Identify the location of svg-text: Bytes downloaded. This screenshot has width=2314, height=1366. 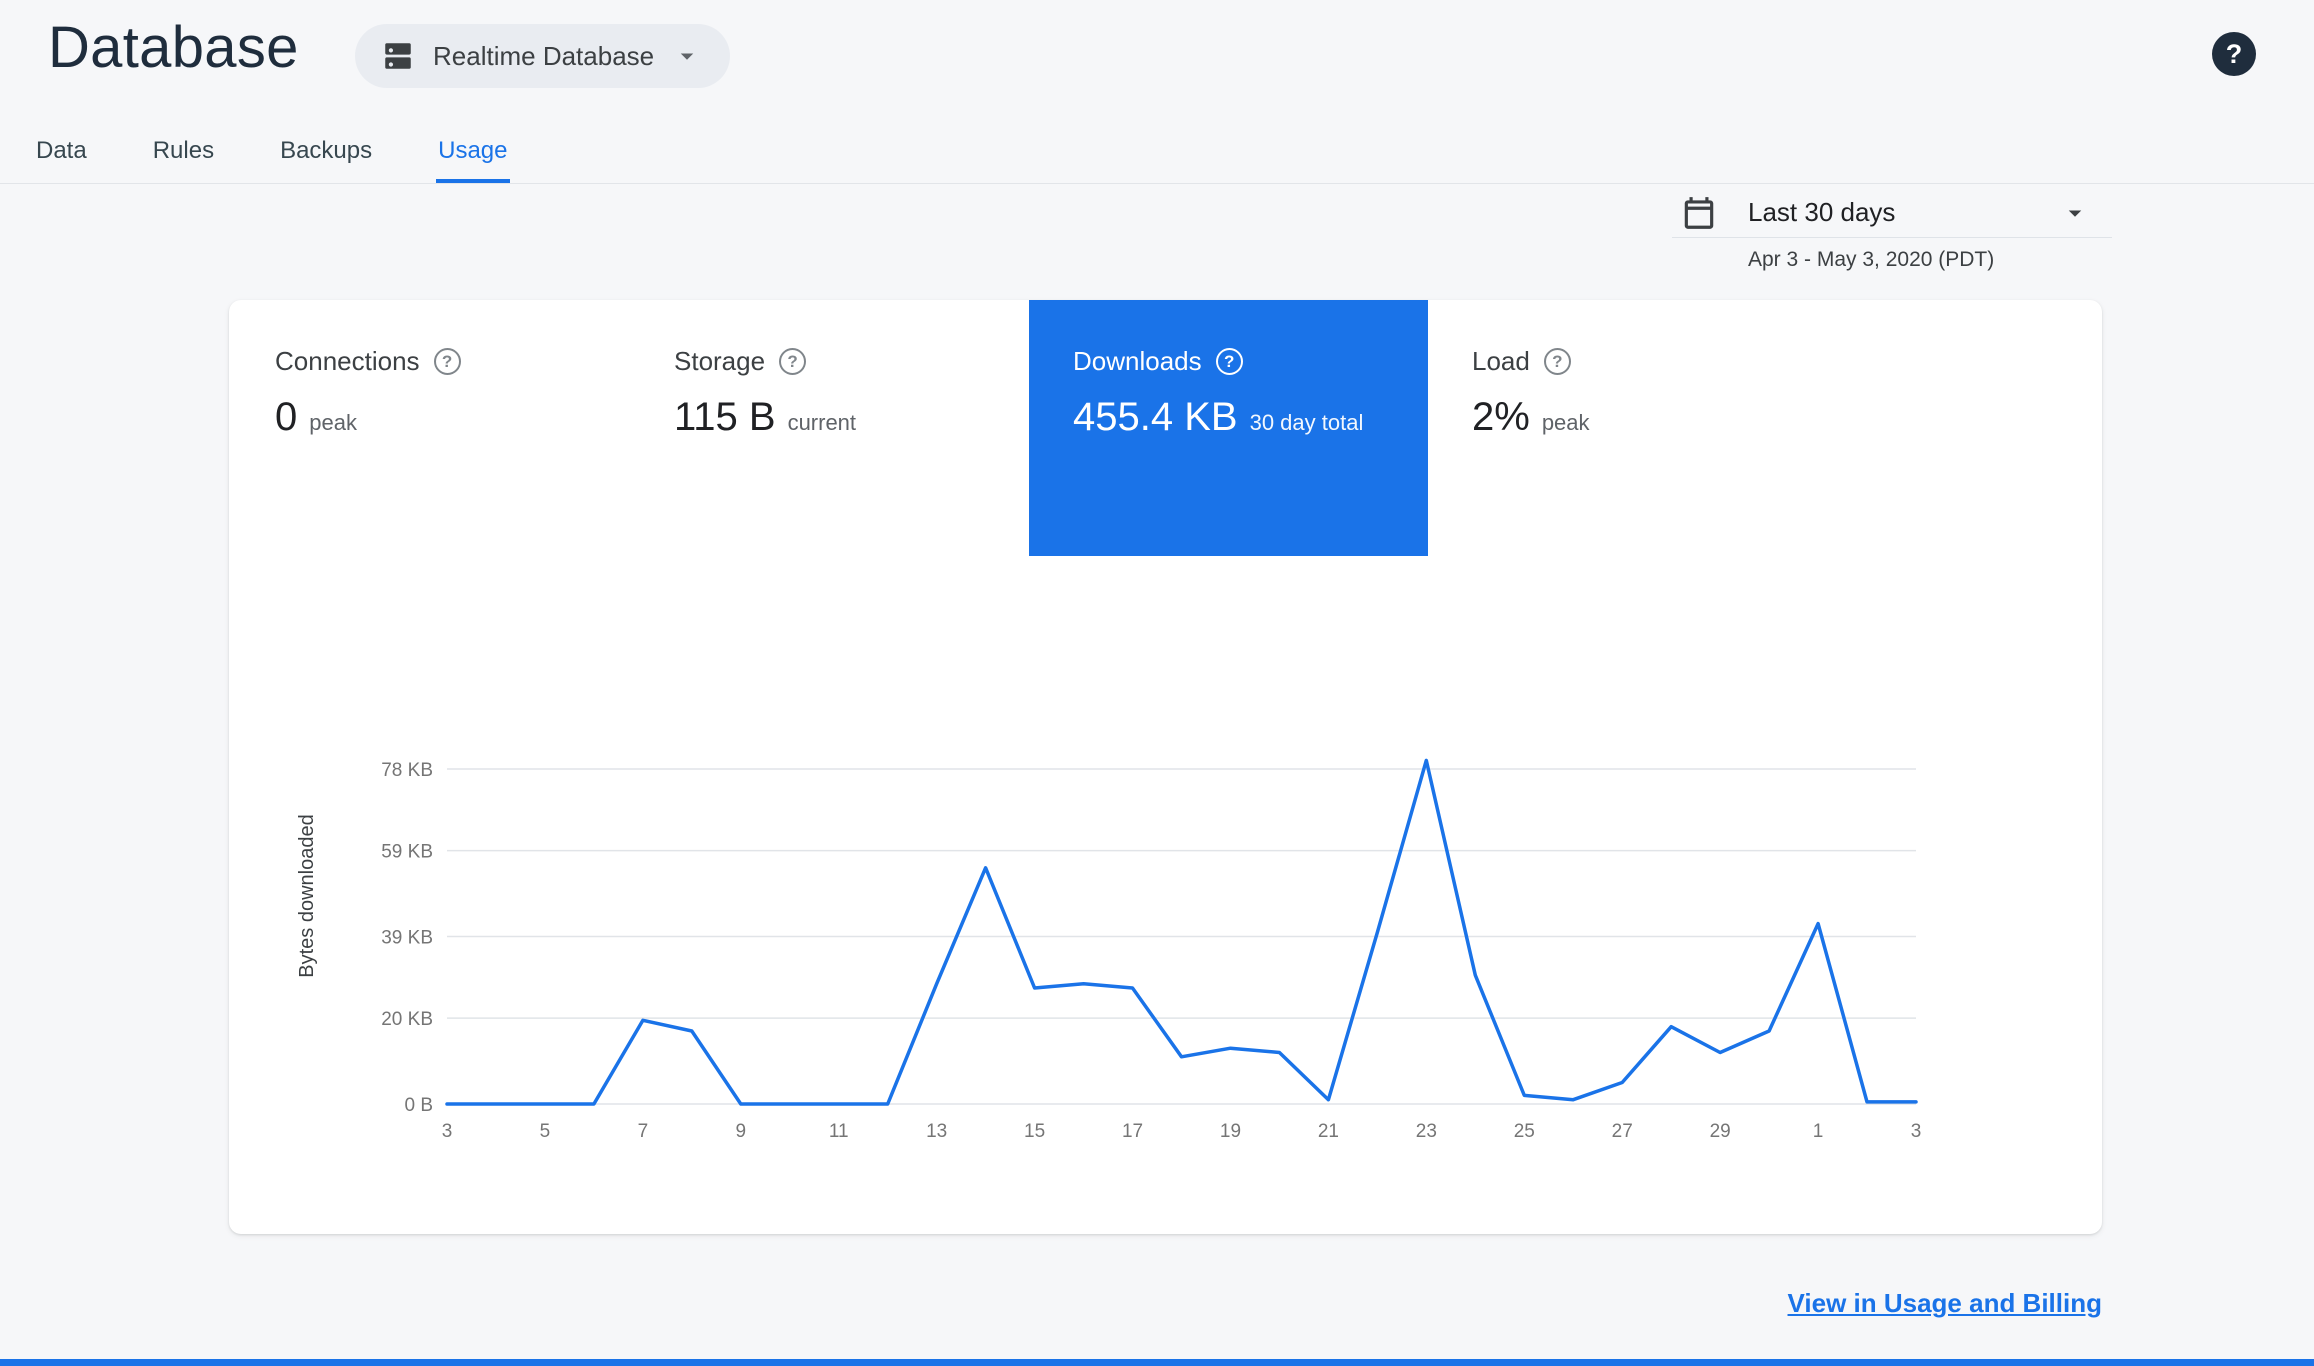
(307, 895).